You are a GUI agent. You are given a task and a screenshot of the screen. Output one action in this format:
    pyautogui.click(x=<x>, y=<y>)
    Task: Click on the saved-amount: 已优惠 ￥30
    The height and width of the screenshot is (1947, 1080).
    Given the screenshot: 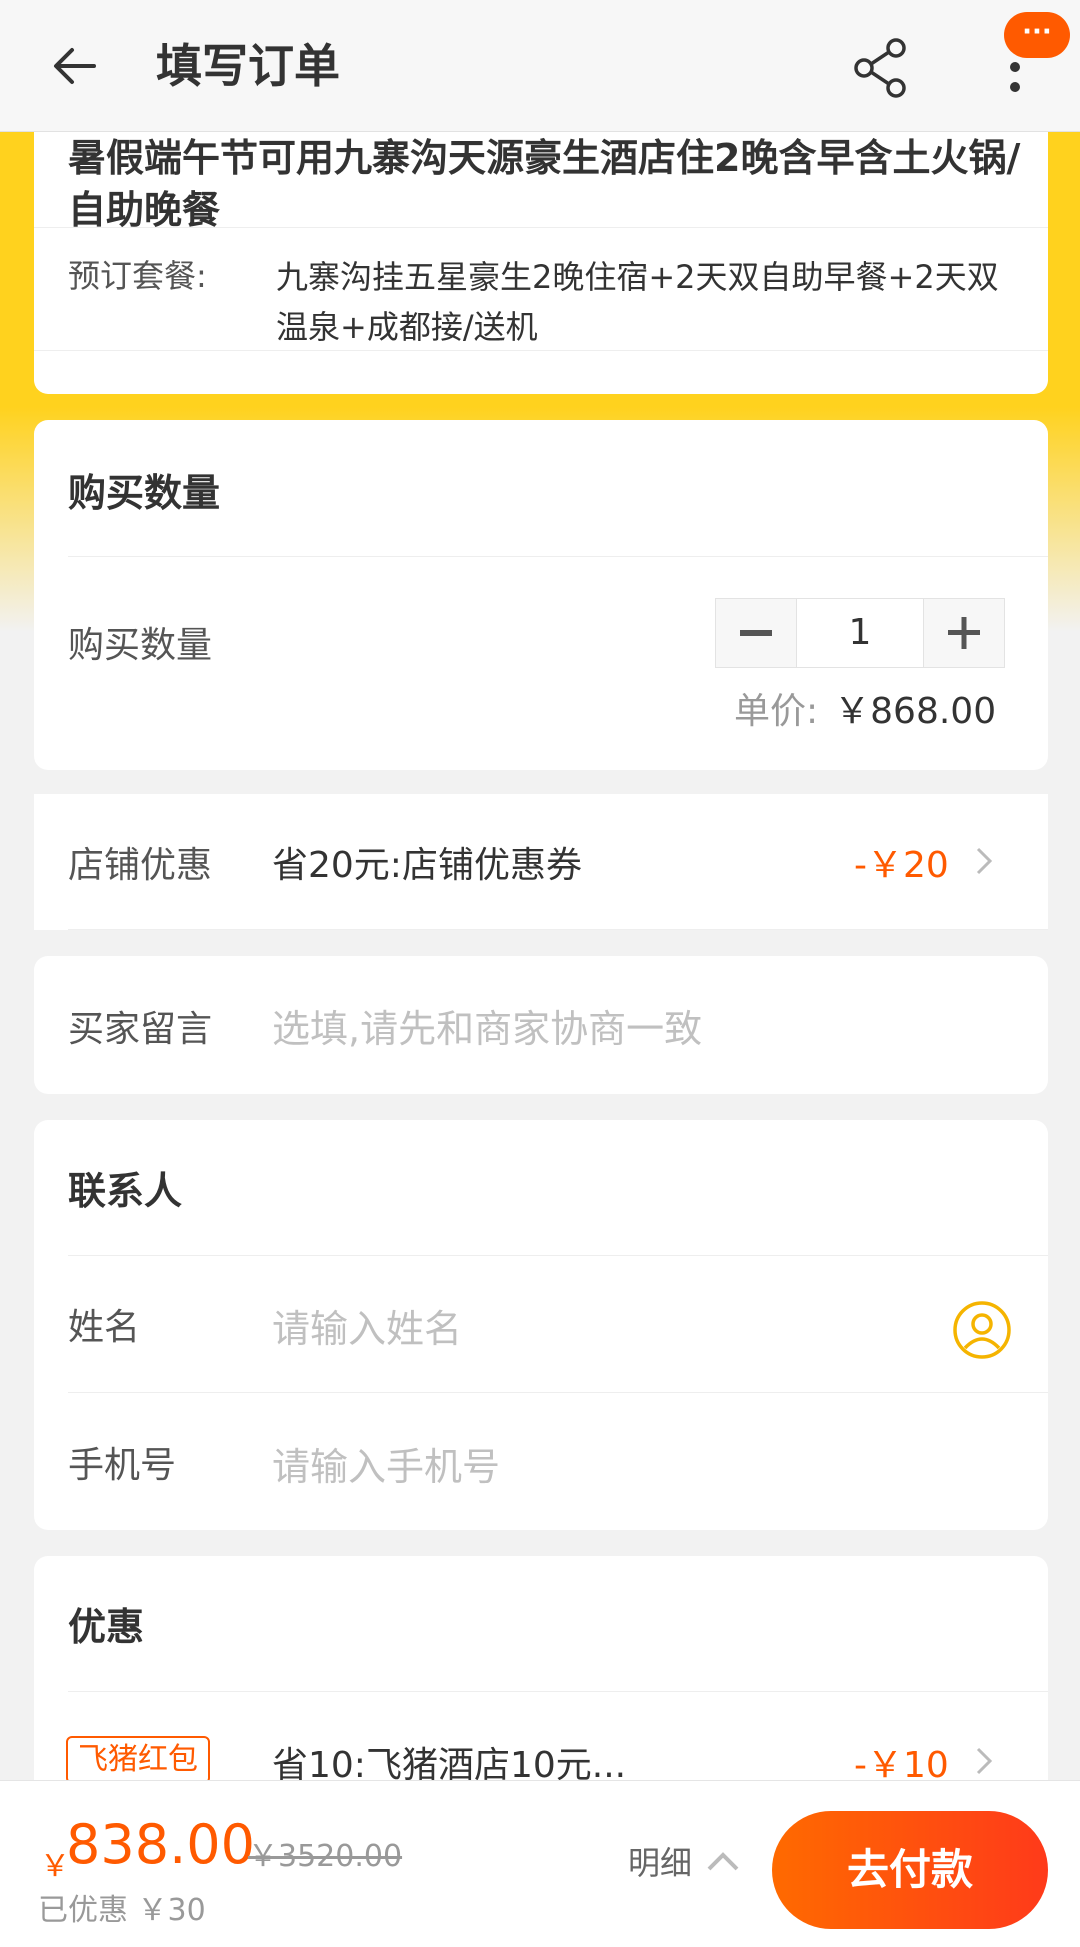 What is the action you would take?
    pyautogui.click(x=122, y=1910)
    